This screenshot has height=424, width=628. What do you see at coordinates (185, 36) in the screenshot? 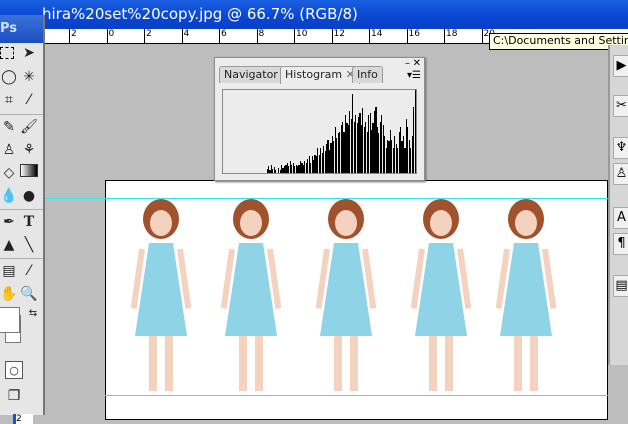
I see `ruler-tick-label: 4` at bounding box center [185, 36].